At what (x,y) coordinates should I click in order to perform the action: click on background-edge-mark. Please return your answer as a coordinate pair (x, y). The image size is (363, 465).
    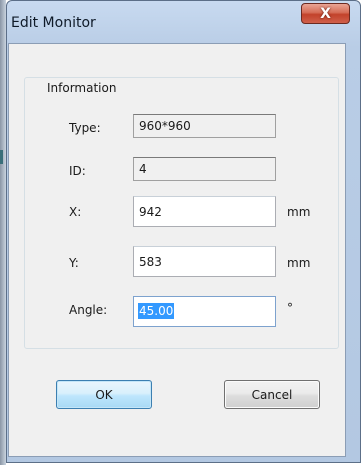
    Looking at the image, I should click on (1, 157).